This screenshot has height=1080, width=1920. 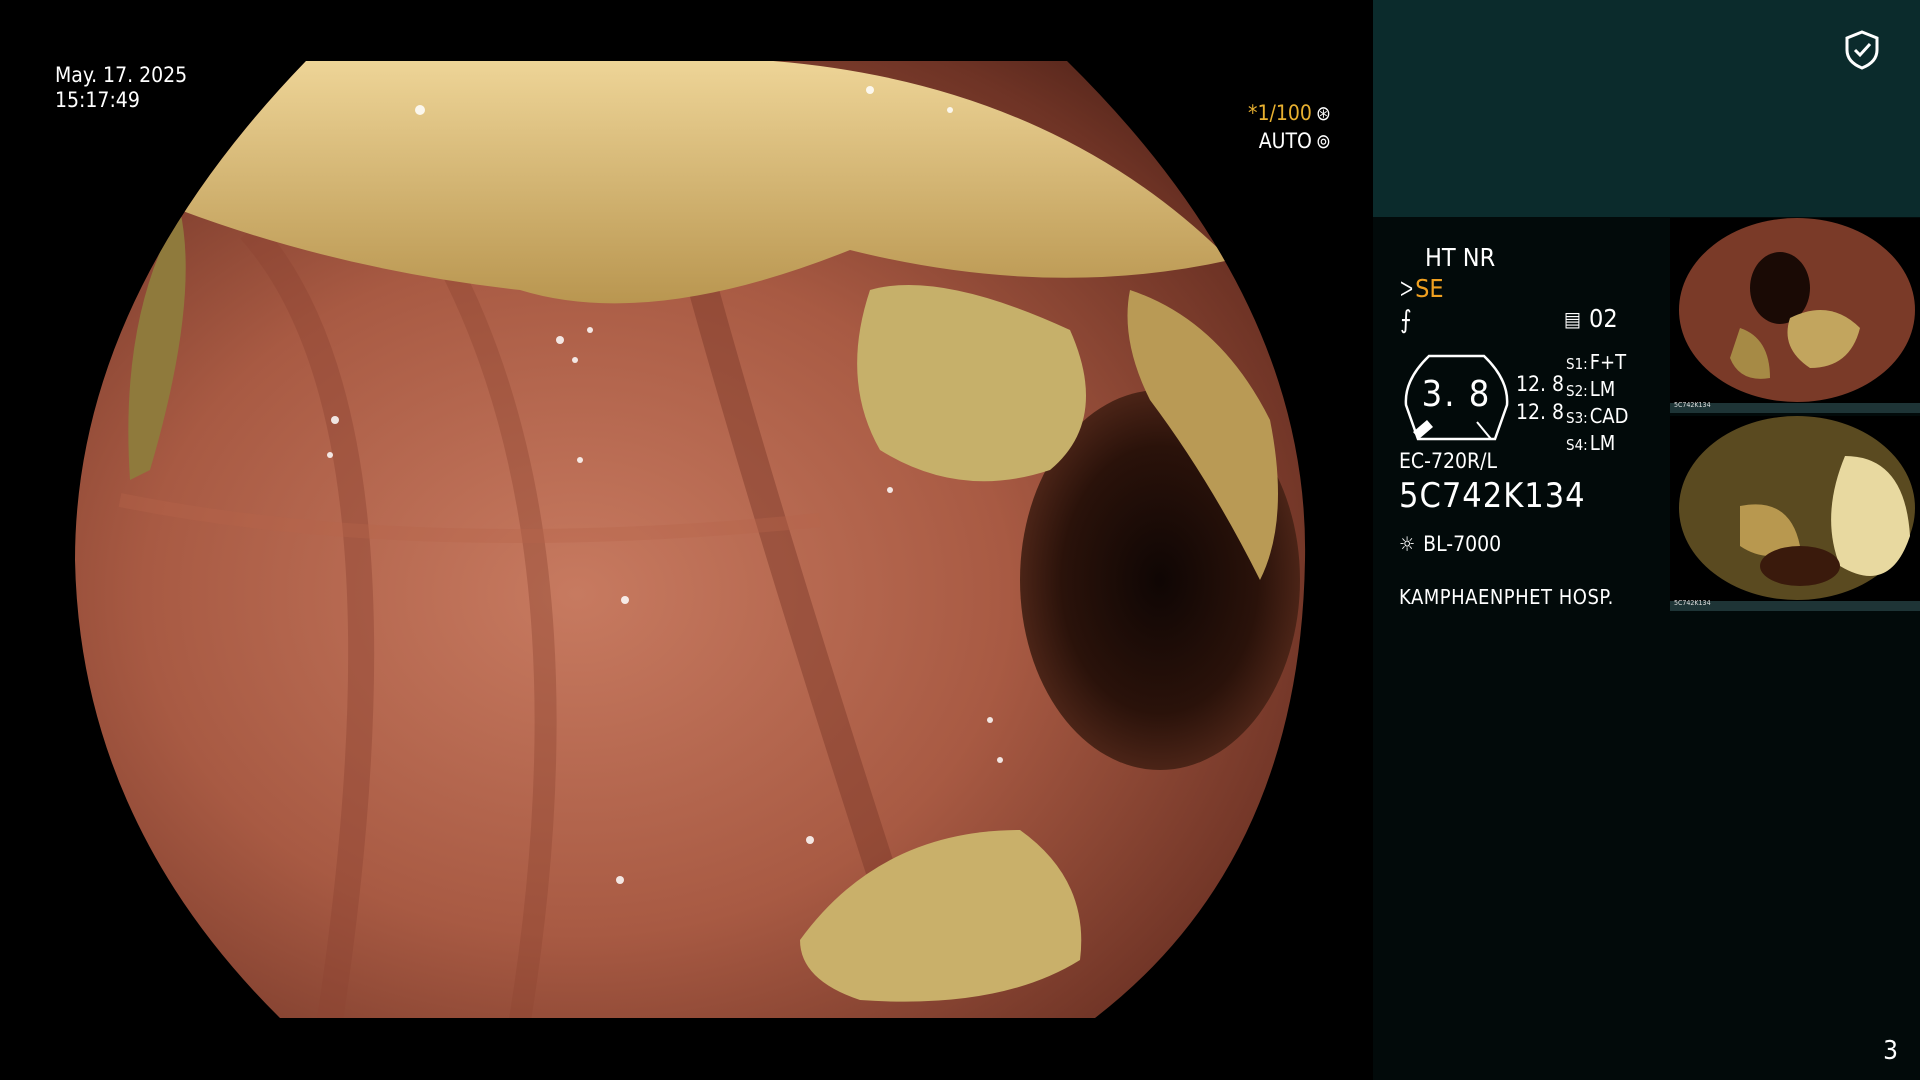 I want to click on switch-item: S3: CAD, so click(x=1597, y=416).